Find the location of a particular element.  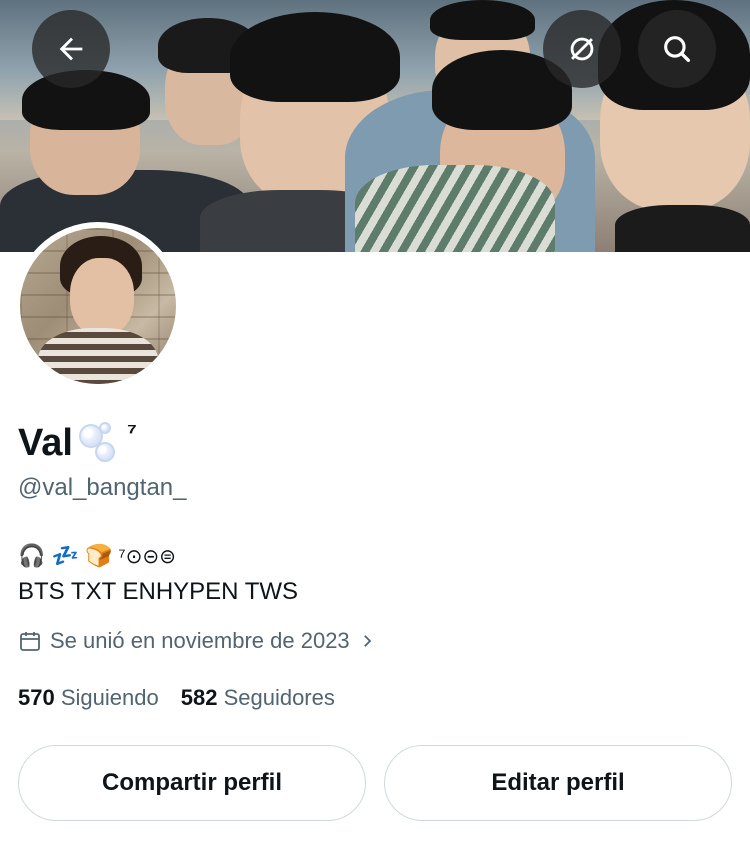

avatar-face is located at coordinates (102, 297).